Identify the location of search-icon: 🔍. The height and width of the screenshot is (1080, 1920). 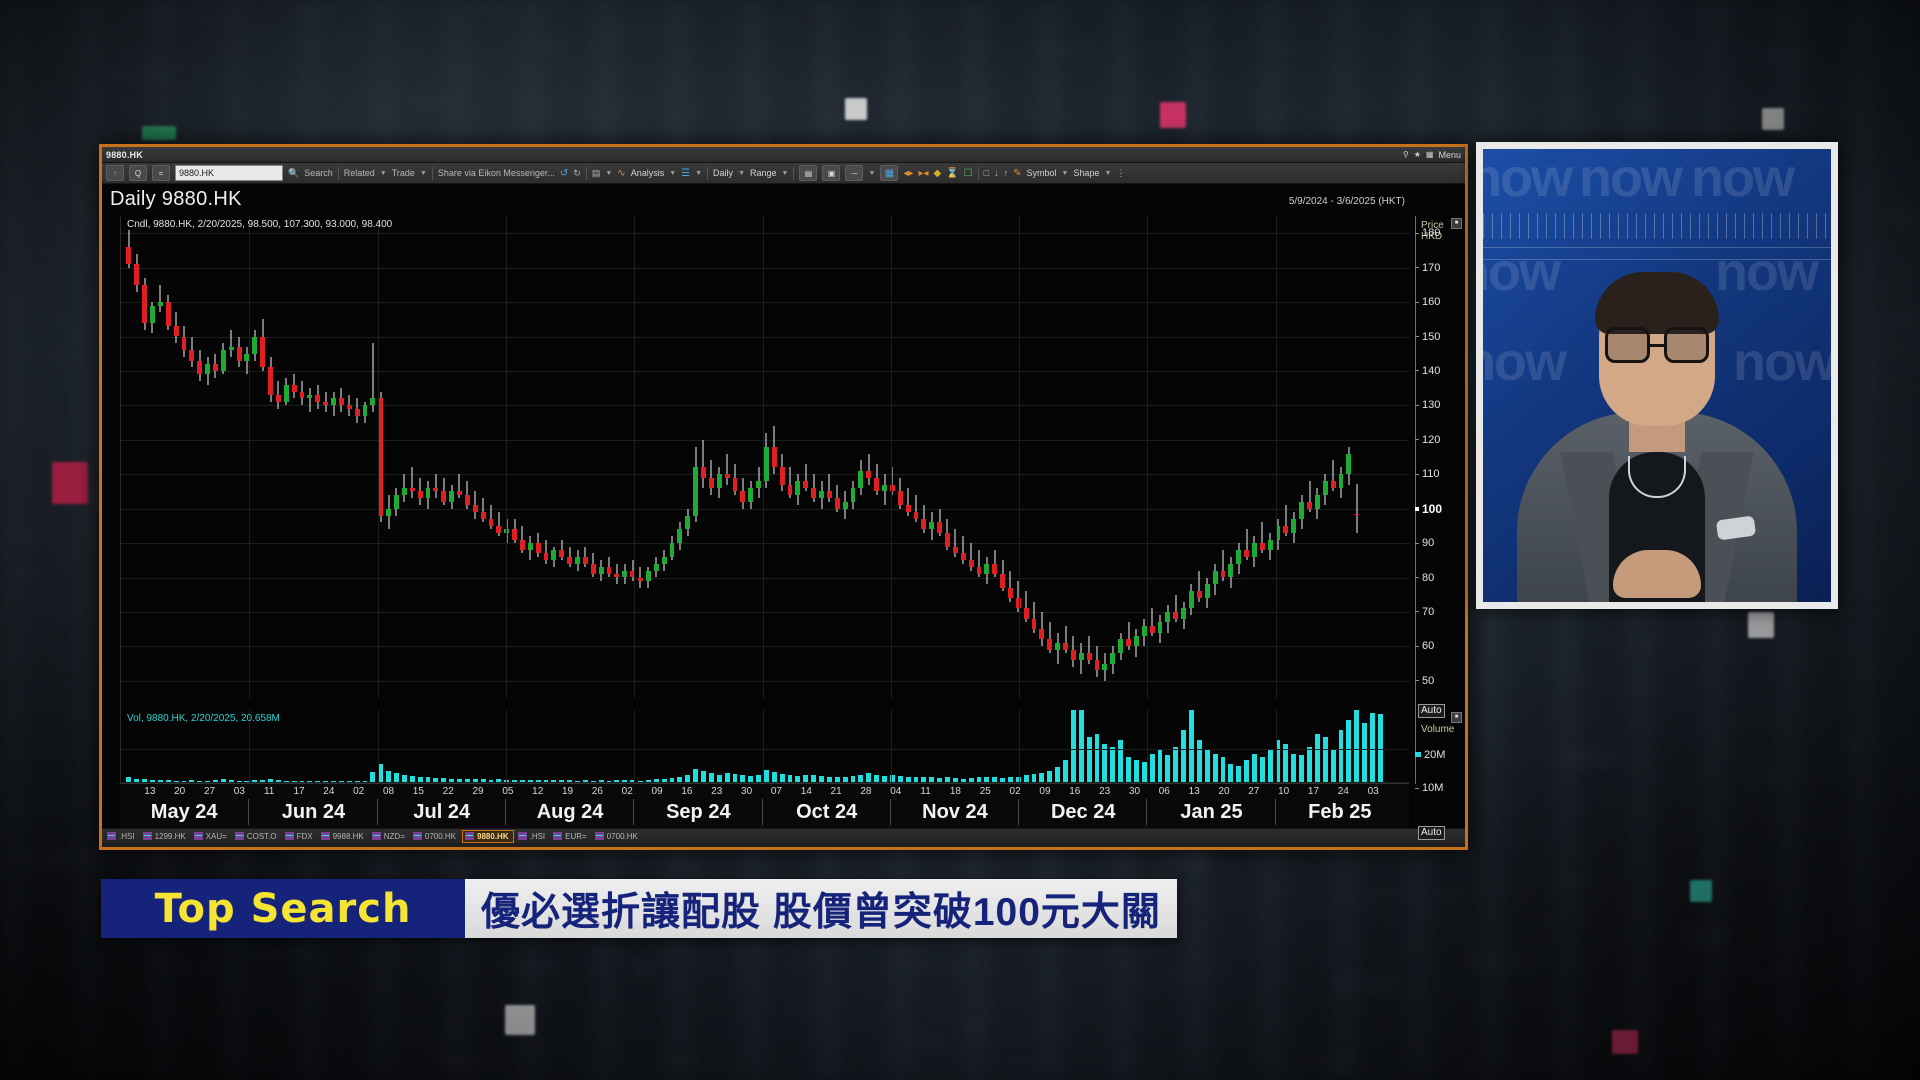
(293, 173).